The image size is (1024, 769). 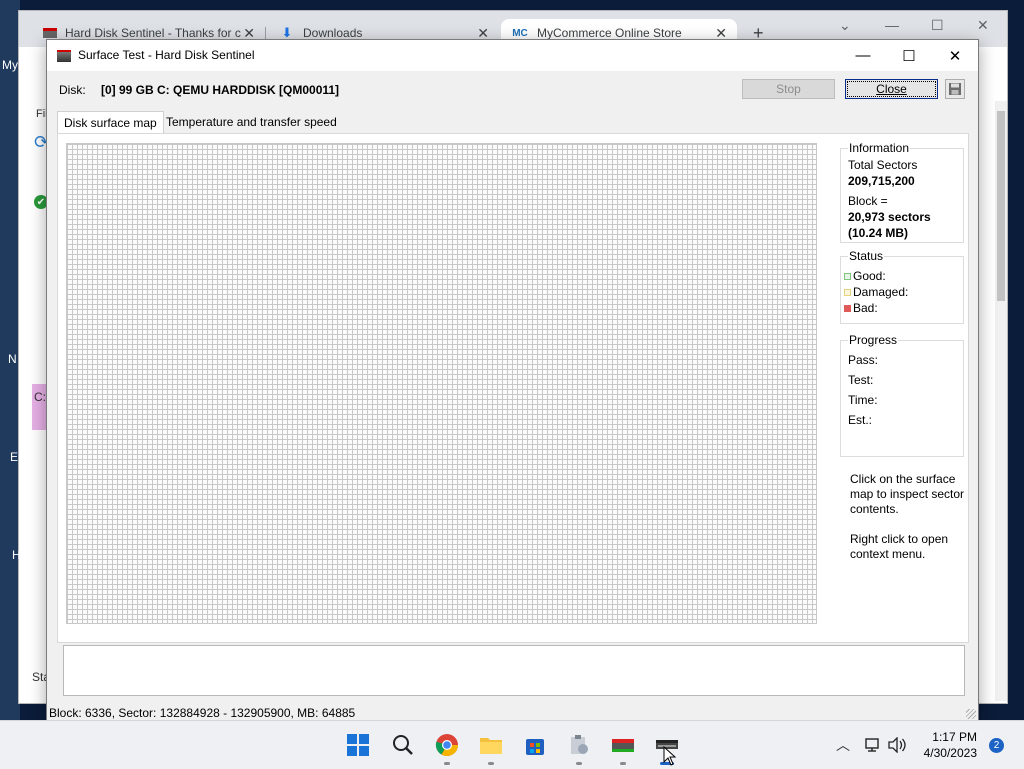 I want to click on status-good: Good:, so click(x=865, y=276).